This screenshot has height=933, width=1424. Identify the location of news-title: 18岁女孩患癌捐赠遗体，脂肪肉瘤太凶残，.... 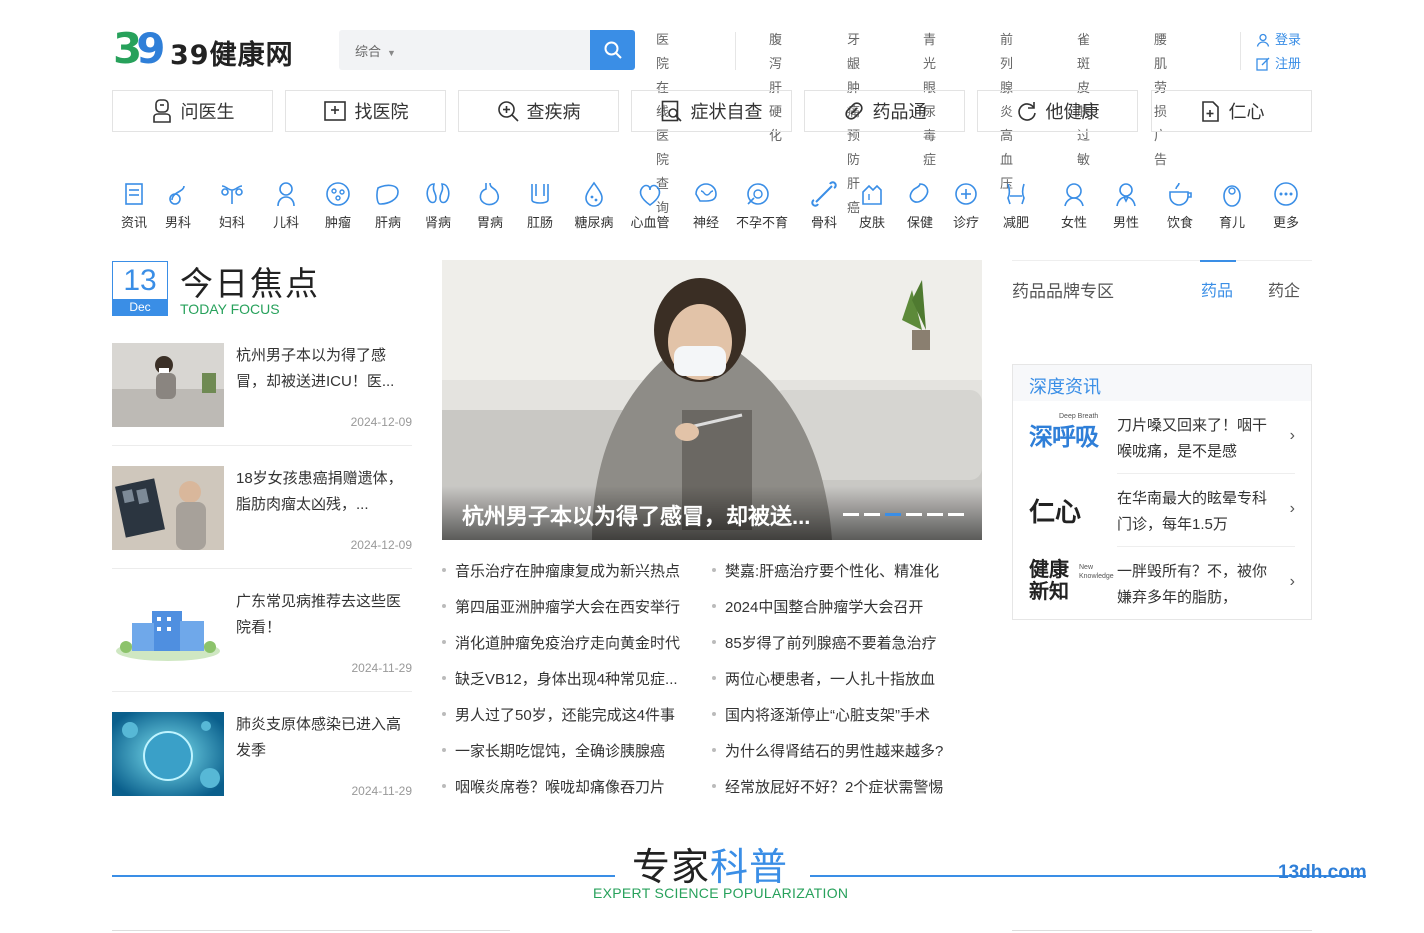
(324, 492).